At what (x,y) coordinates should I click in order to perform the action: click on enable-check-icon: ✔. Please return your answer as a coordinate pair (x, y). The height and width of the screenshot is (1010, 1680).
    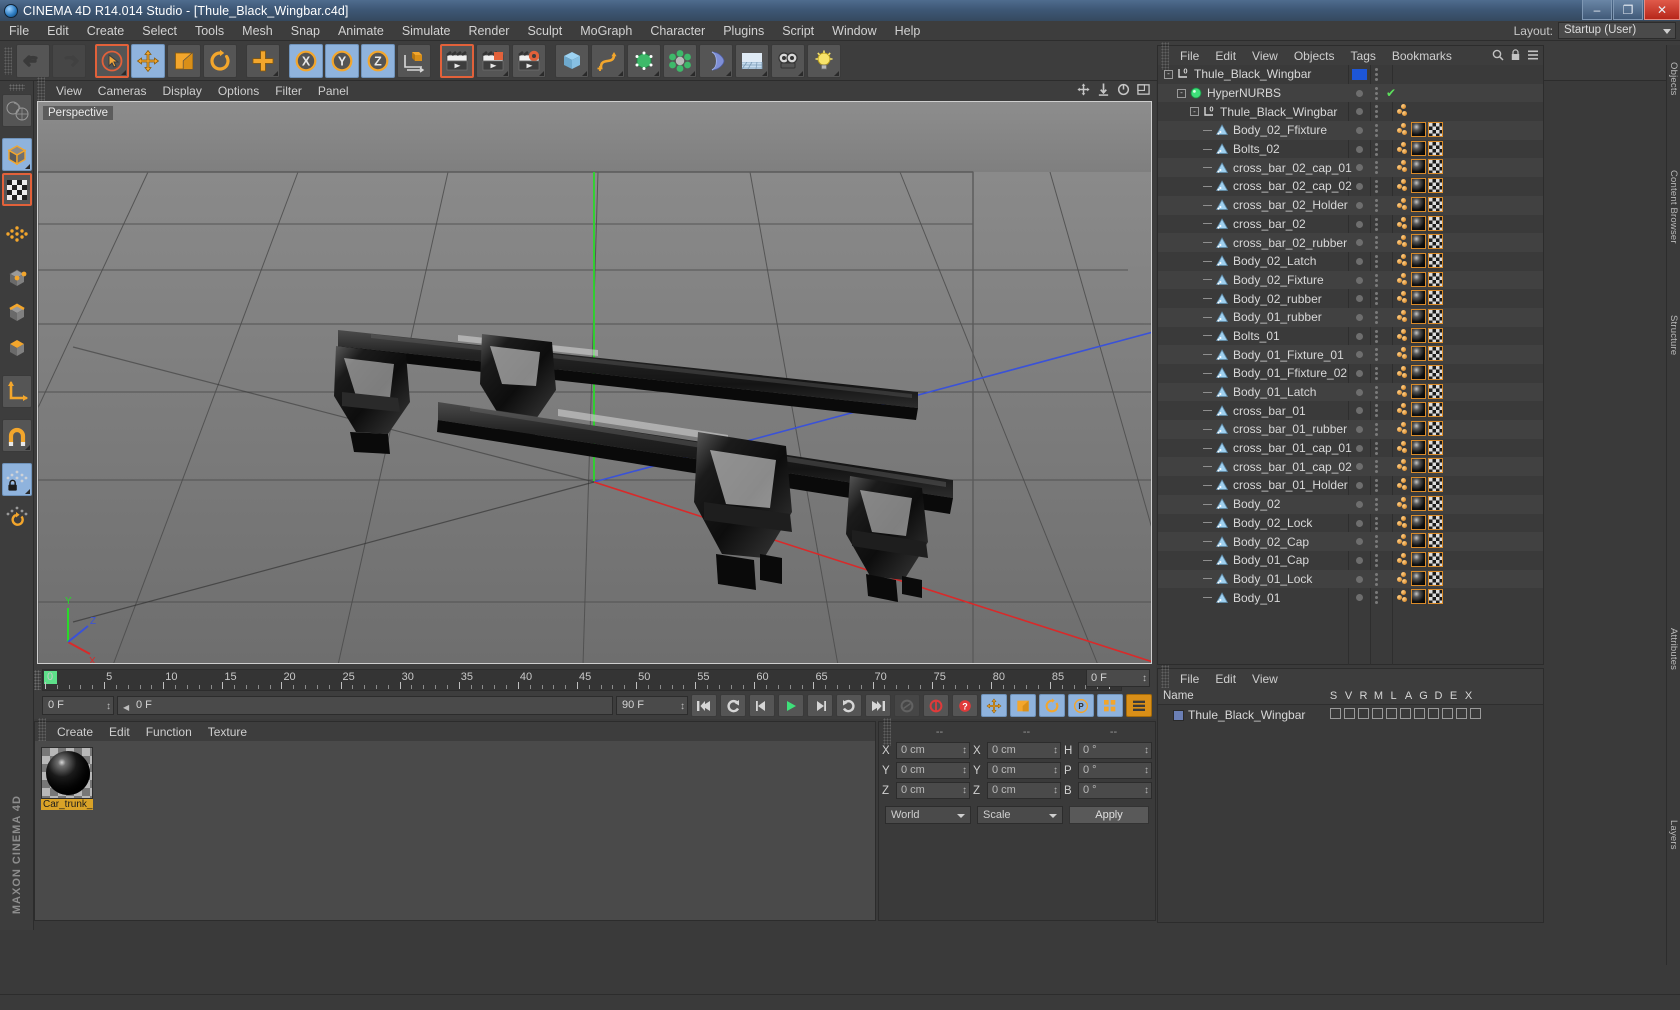
    Looking at the image, I should click on (1391, 93).